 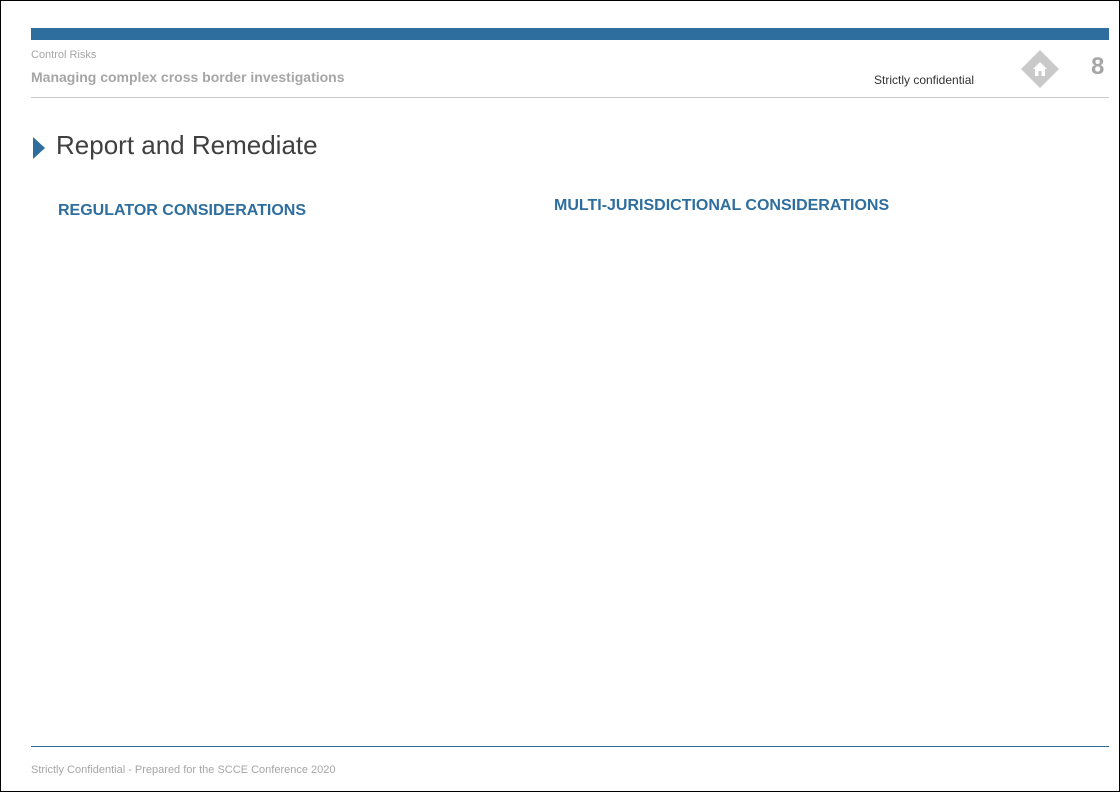 What do you see at coordinates (570, 34) in the screenshot?
I see `top-accent-bar` at bounding box center [570, 34].